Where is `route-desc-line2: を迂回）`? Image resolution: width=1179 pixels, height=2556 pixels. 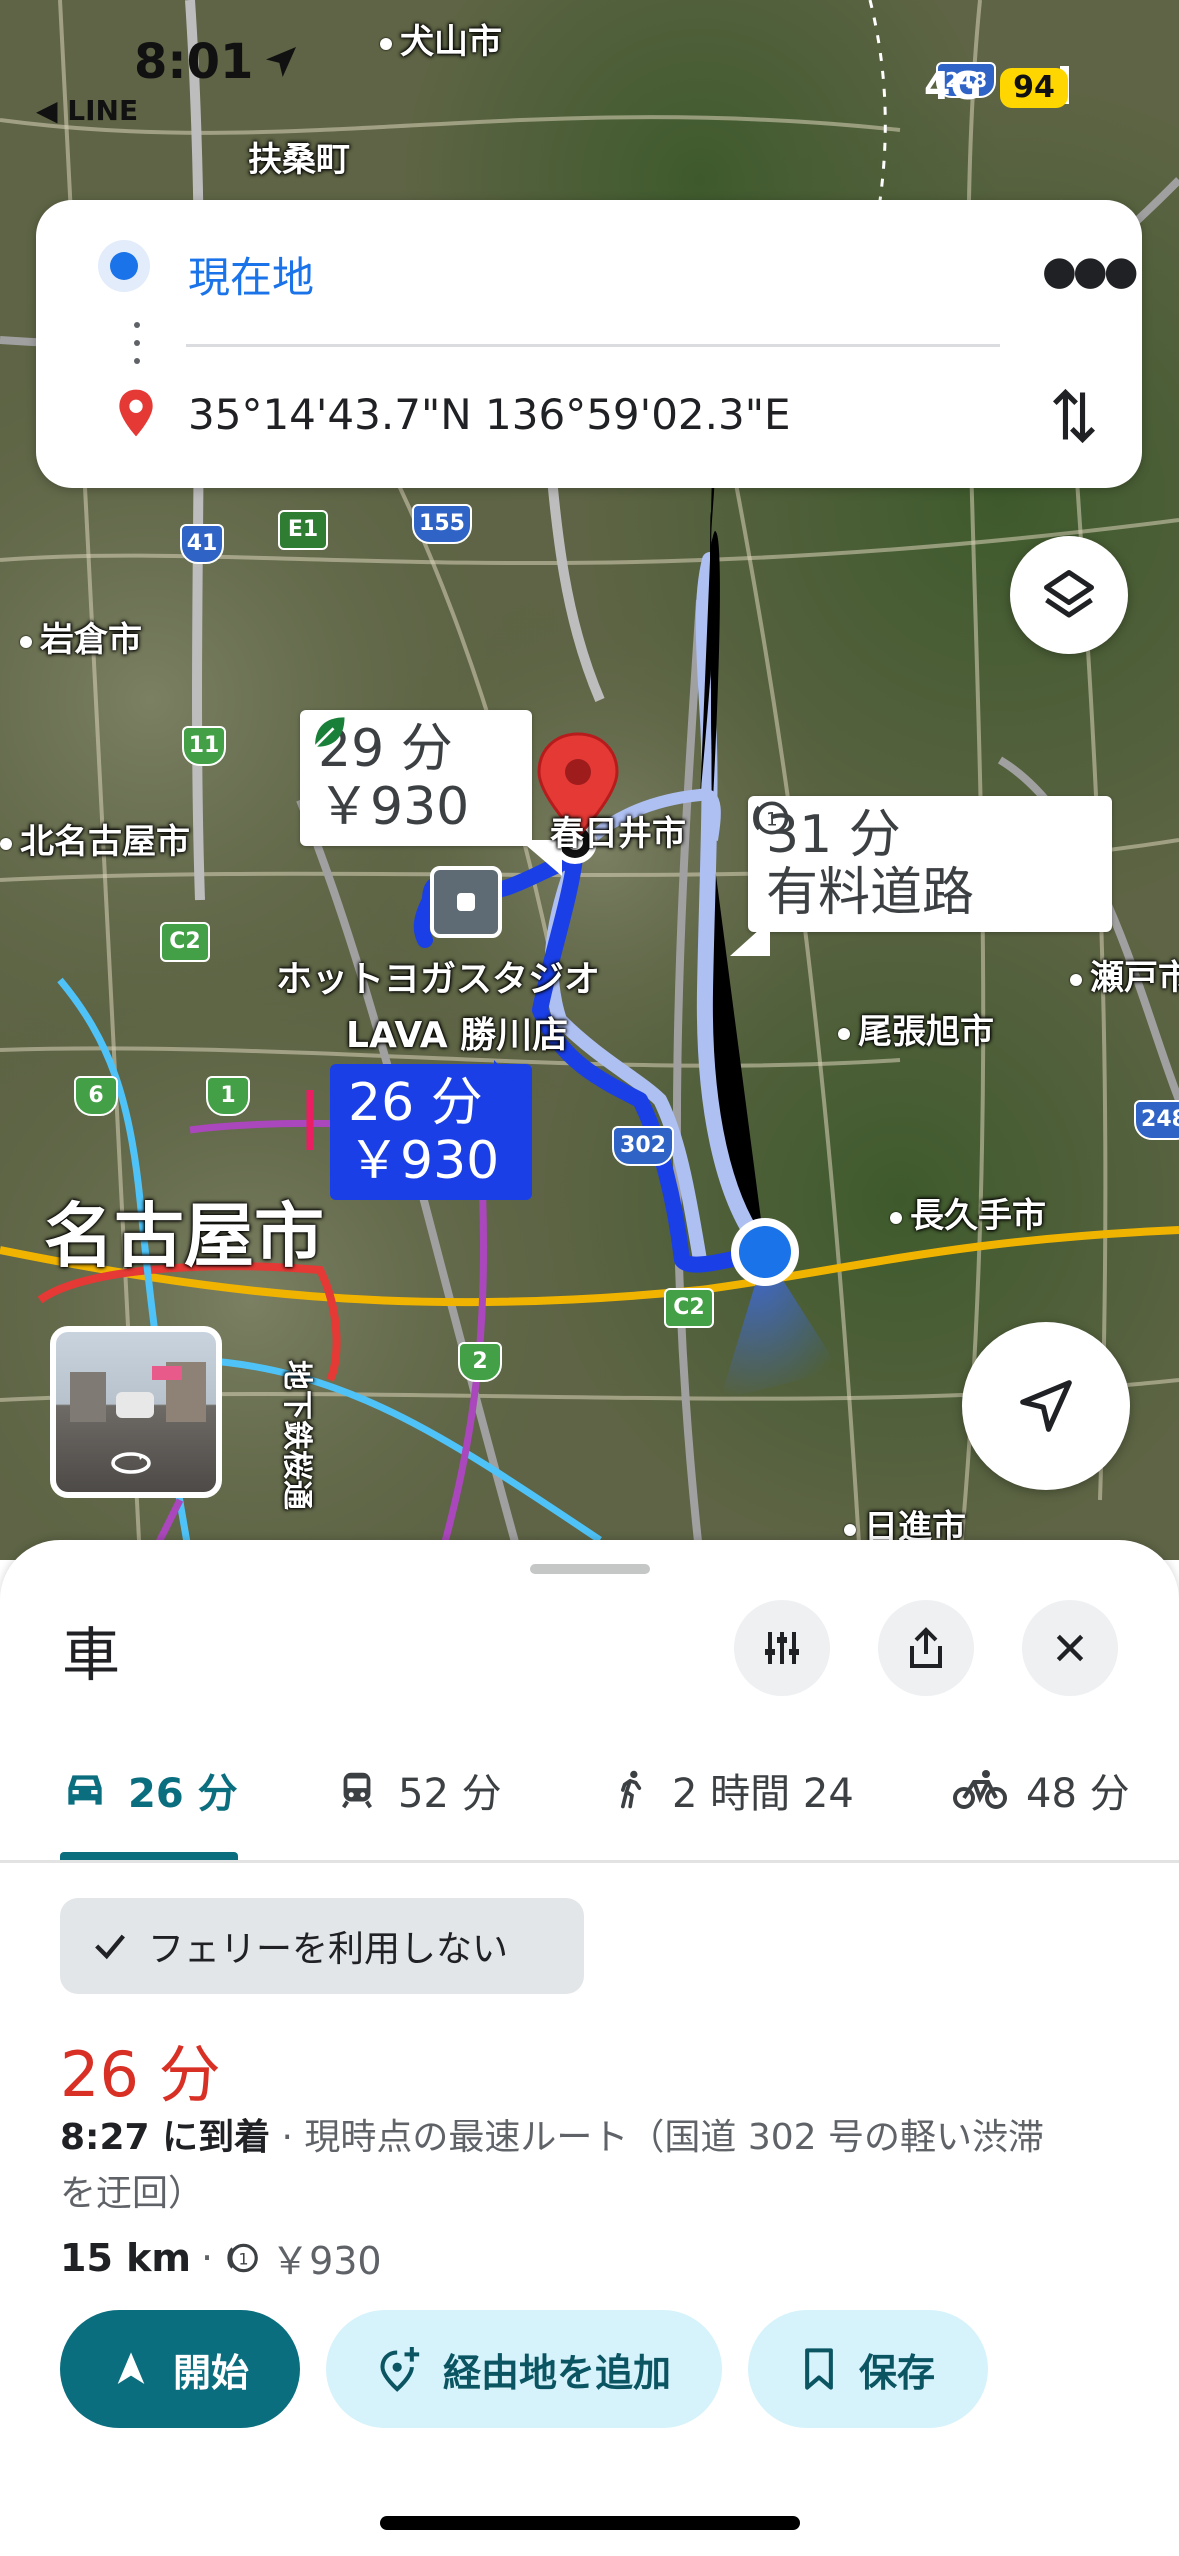
route-desc-line2: を迂回） is located at coordinates (132, 2193).